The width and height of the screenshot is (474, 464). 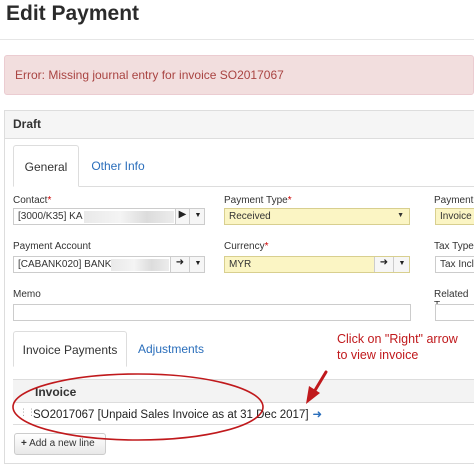 I want to click on annotation-overlay, so click(x=170, y=405).